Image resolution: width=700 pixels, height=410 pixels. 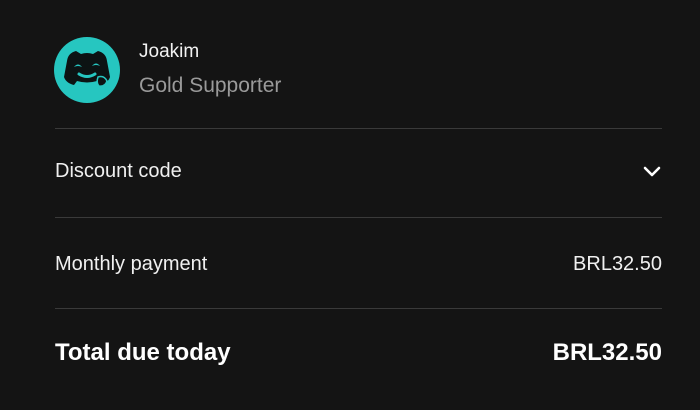 What do you see at coordinates (143, 352) in the screenshot?
I see `total-due-label: Total due today` at bounding box center [143, 352].